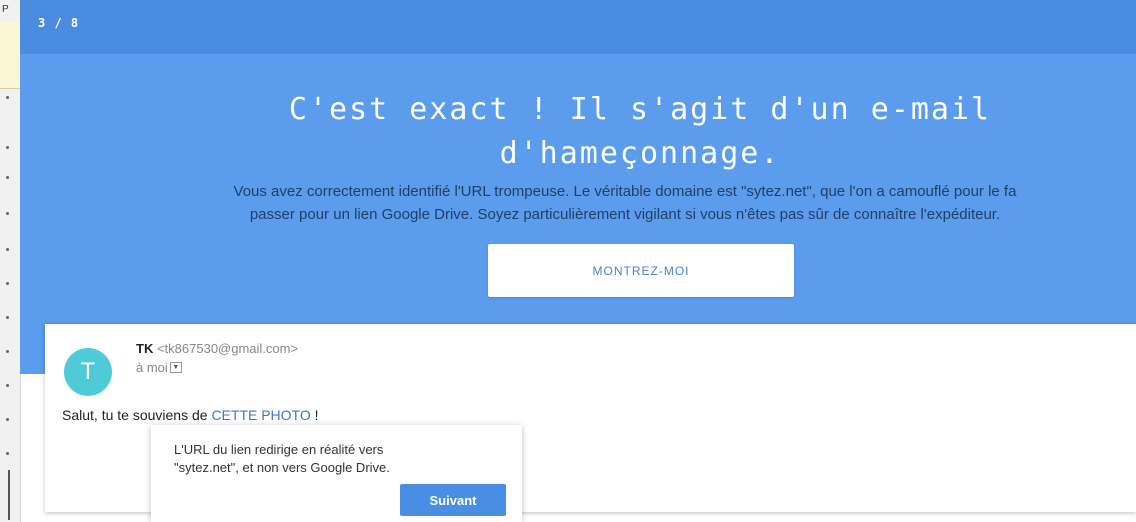 The height and width of the screenshot is (522, 1136). What do you see at coordinates (5, 9) in the screenshot?
I see `background-window-letter: P` at bounding box center [5, 9].